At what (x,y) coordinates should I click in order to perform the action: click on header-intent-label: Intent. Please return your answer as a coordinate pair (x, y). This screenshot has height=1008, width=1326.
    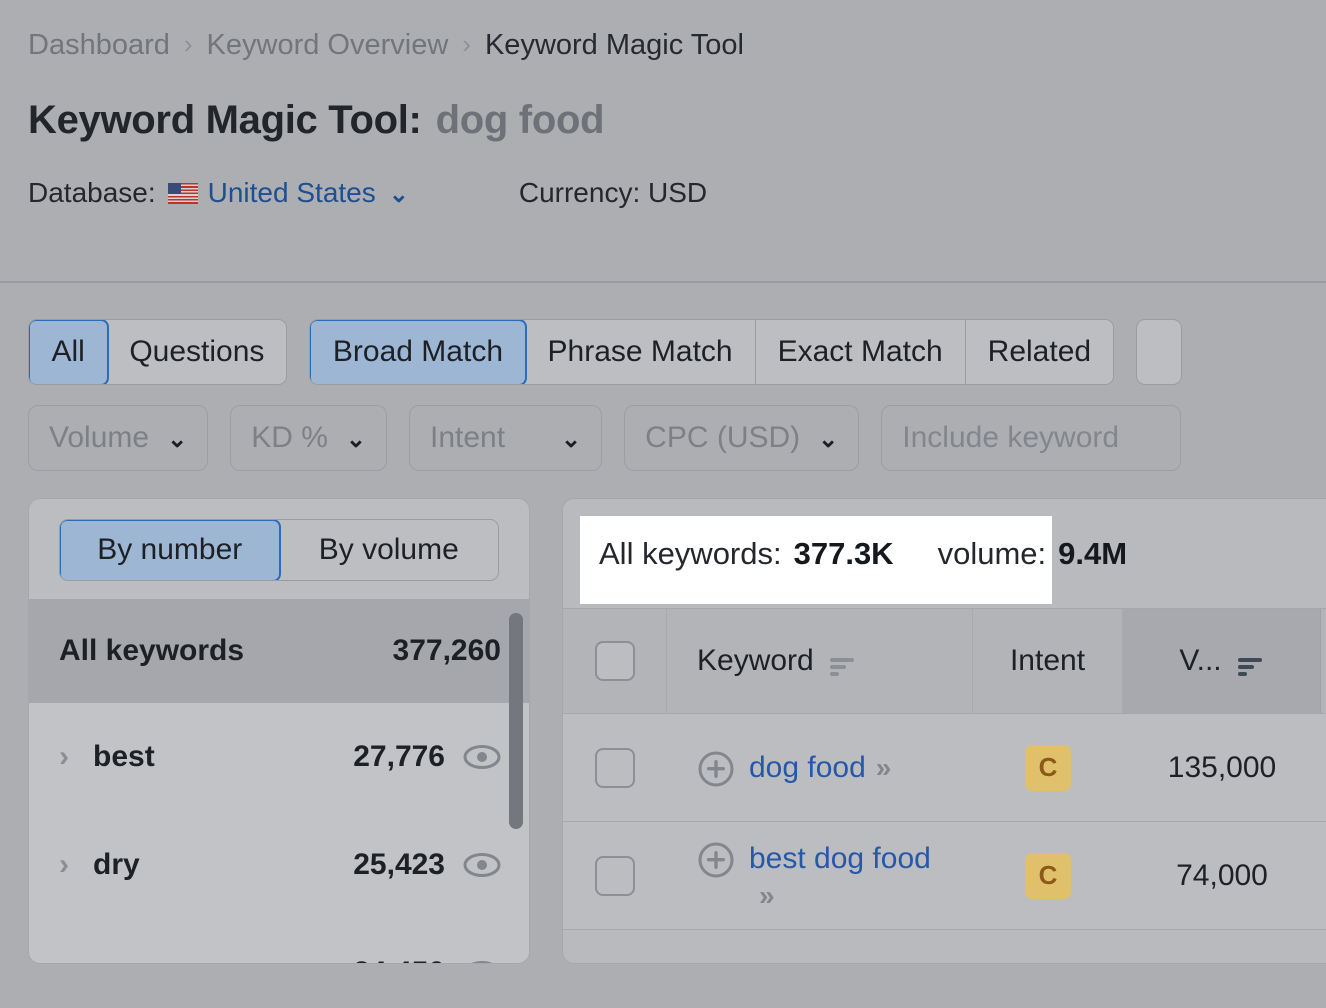
    Looking at the image, I should click on (1047, 660).